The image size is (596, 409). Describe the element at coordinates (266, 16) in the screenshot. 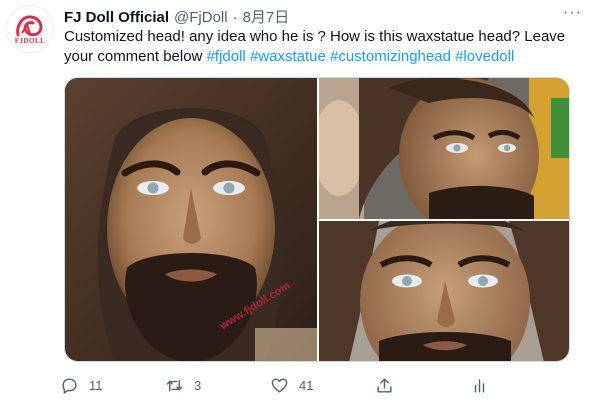

I see `tweet-date: 8月7日` at that location.